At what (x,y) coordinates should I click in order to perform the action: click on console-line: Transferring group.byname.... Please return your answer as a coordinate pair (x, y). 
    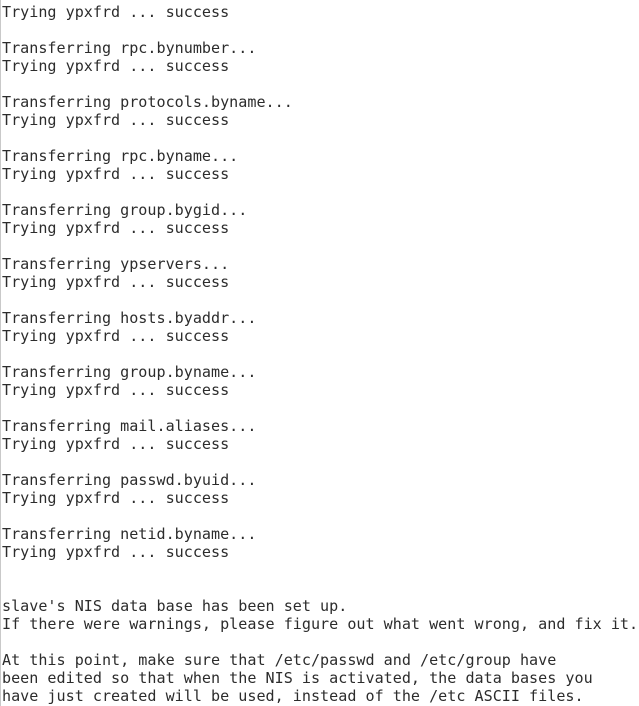
    Looking at the image, I should click on (129, 372).